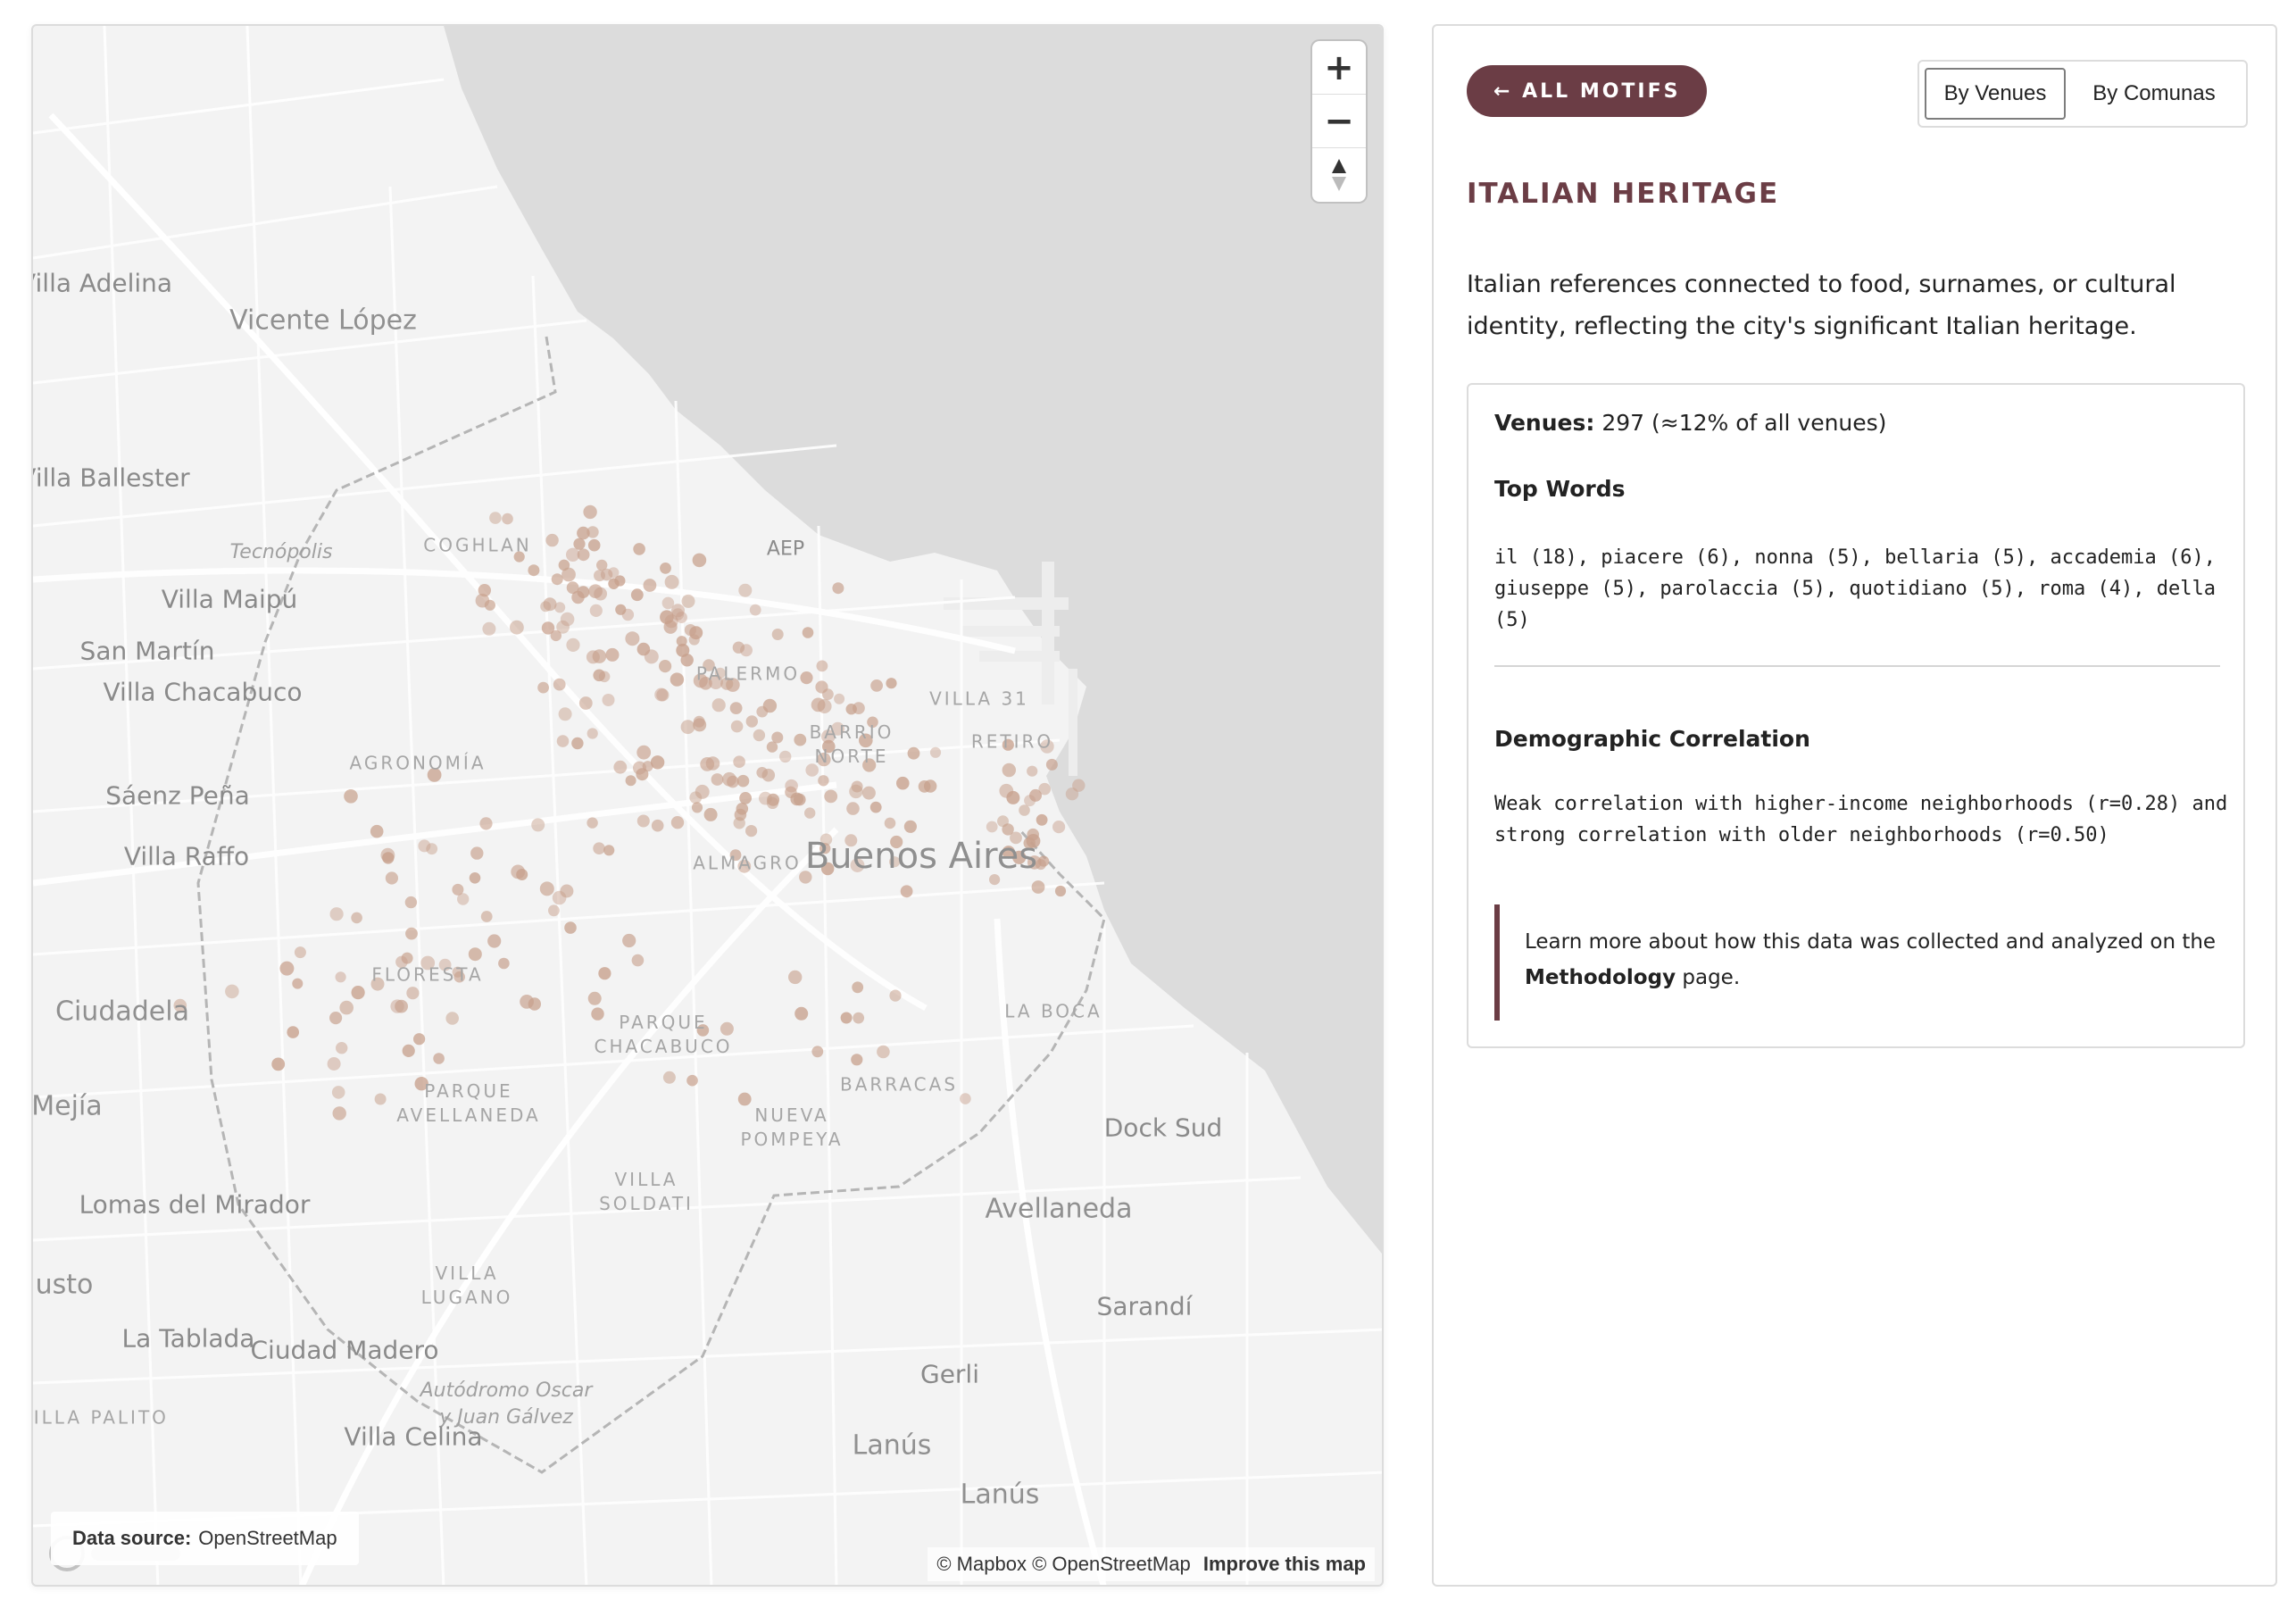  What do you see at coordinates (1339, 175) in the screenshot?
I see `compass-north-icon` at bounding box center [1339, 175].